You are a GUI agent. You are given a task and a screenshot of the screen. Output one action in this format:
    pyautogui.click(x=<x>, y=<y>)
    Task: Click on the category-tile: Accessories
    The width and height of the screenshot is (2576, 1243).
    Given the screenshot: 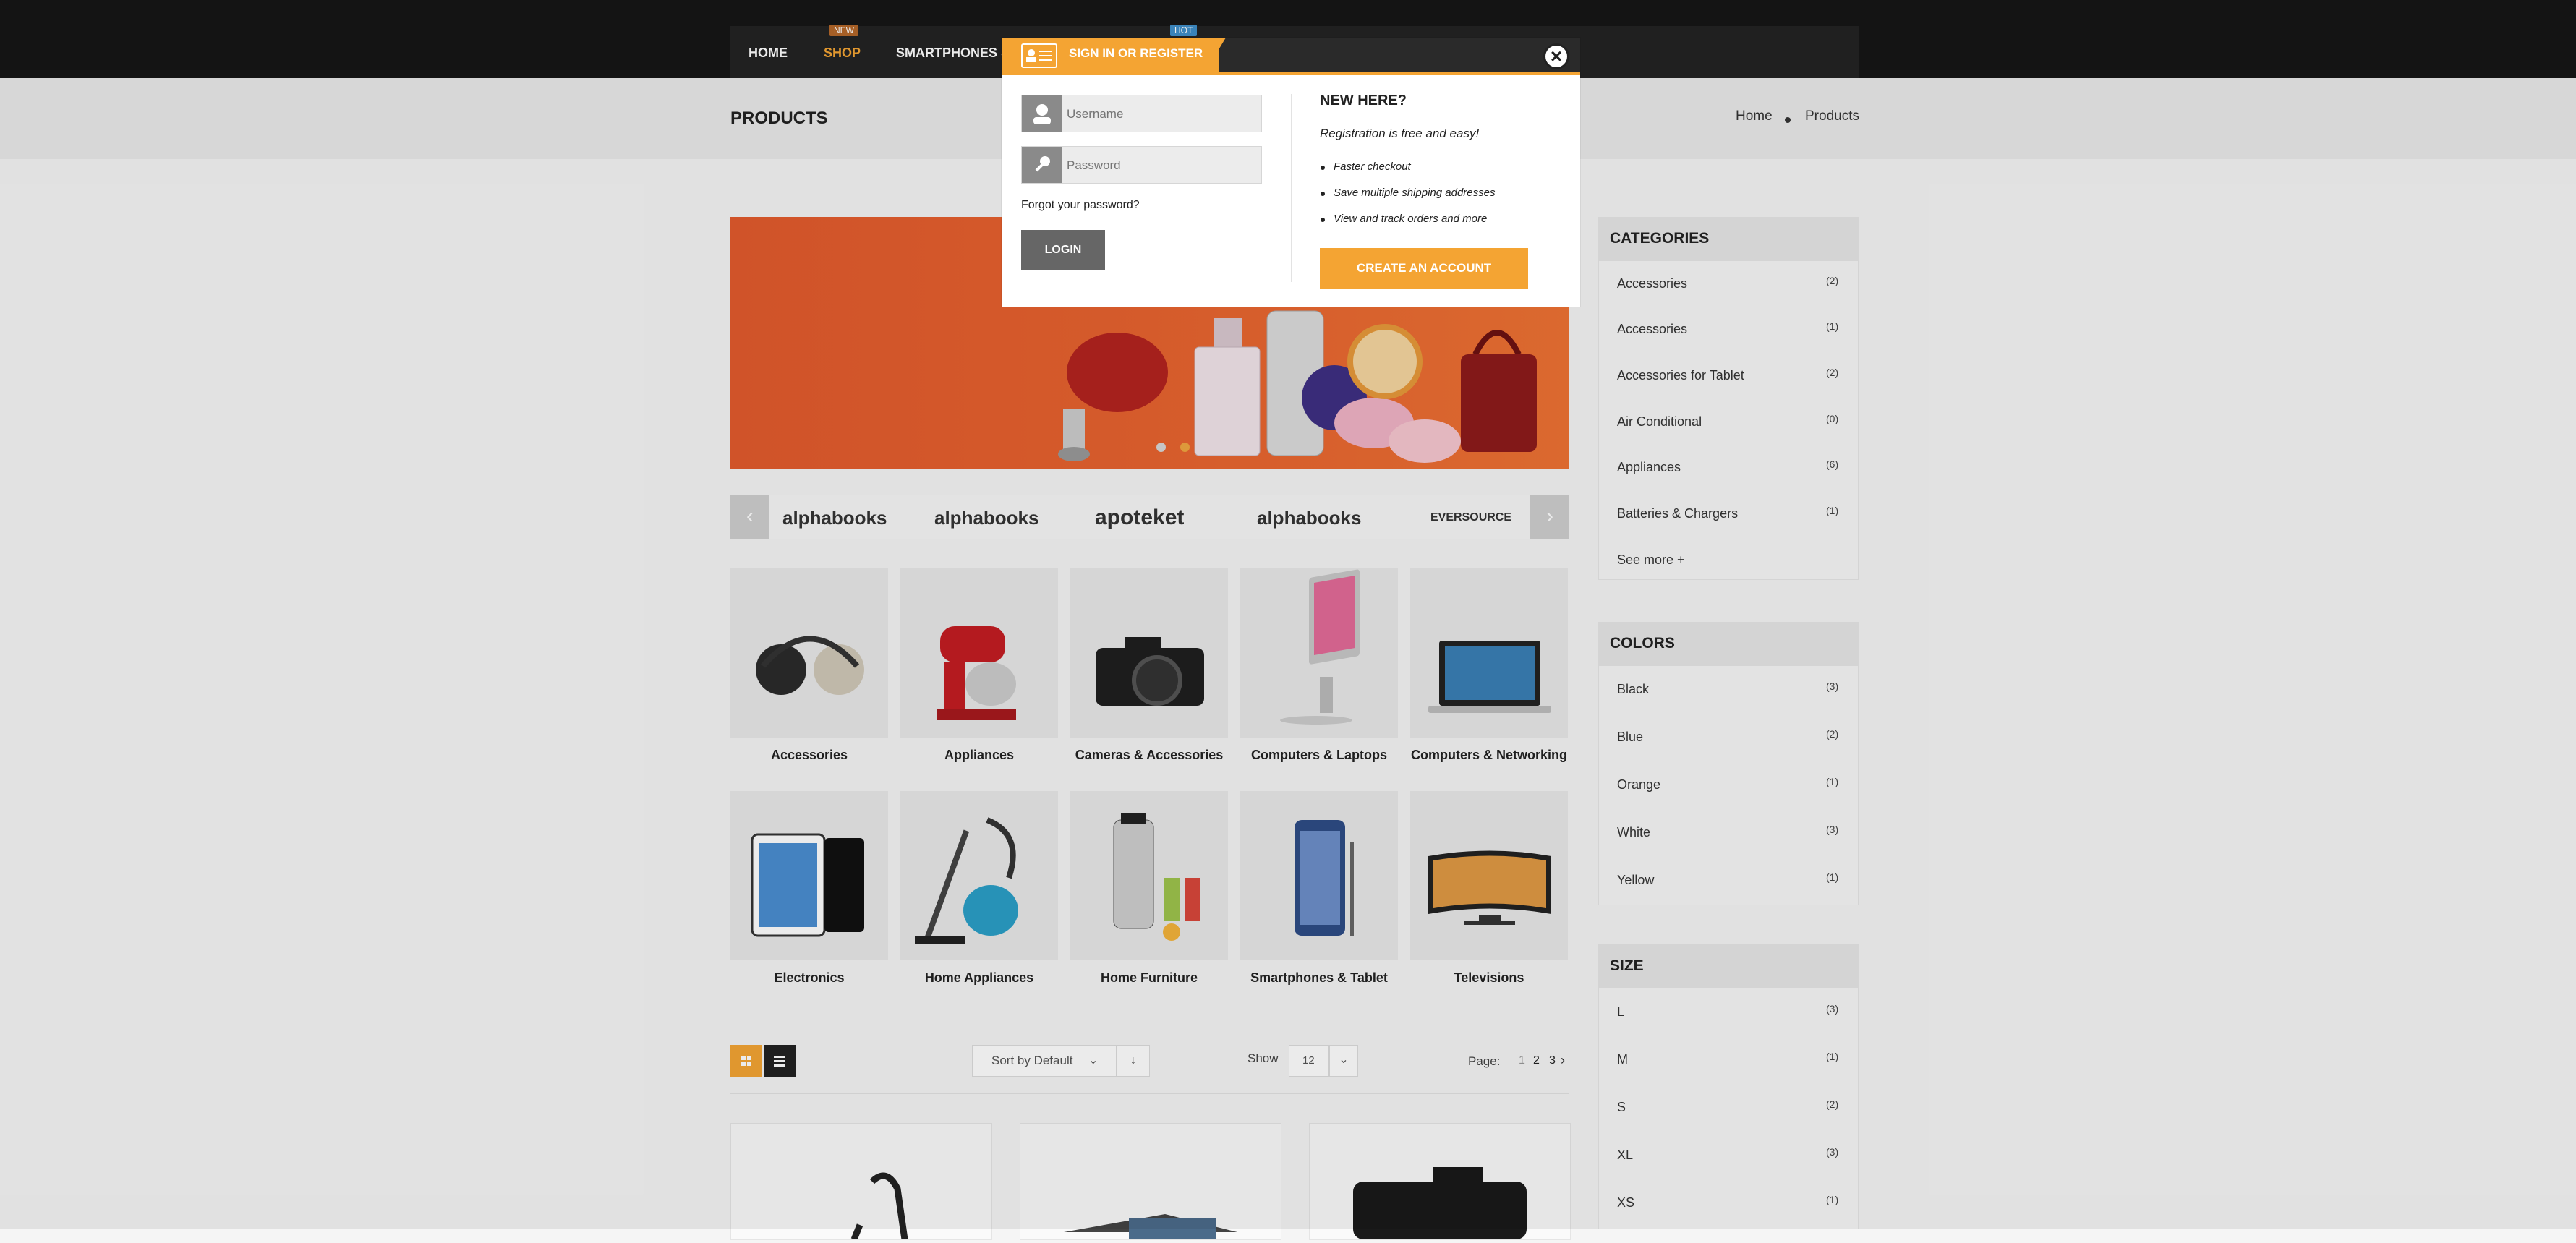 What is the action you would take?
    pyautogui.click(x=809, y=665)
    